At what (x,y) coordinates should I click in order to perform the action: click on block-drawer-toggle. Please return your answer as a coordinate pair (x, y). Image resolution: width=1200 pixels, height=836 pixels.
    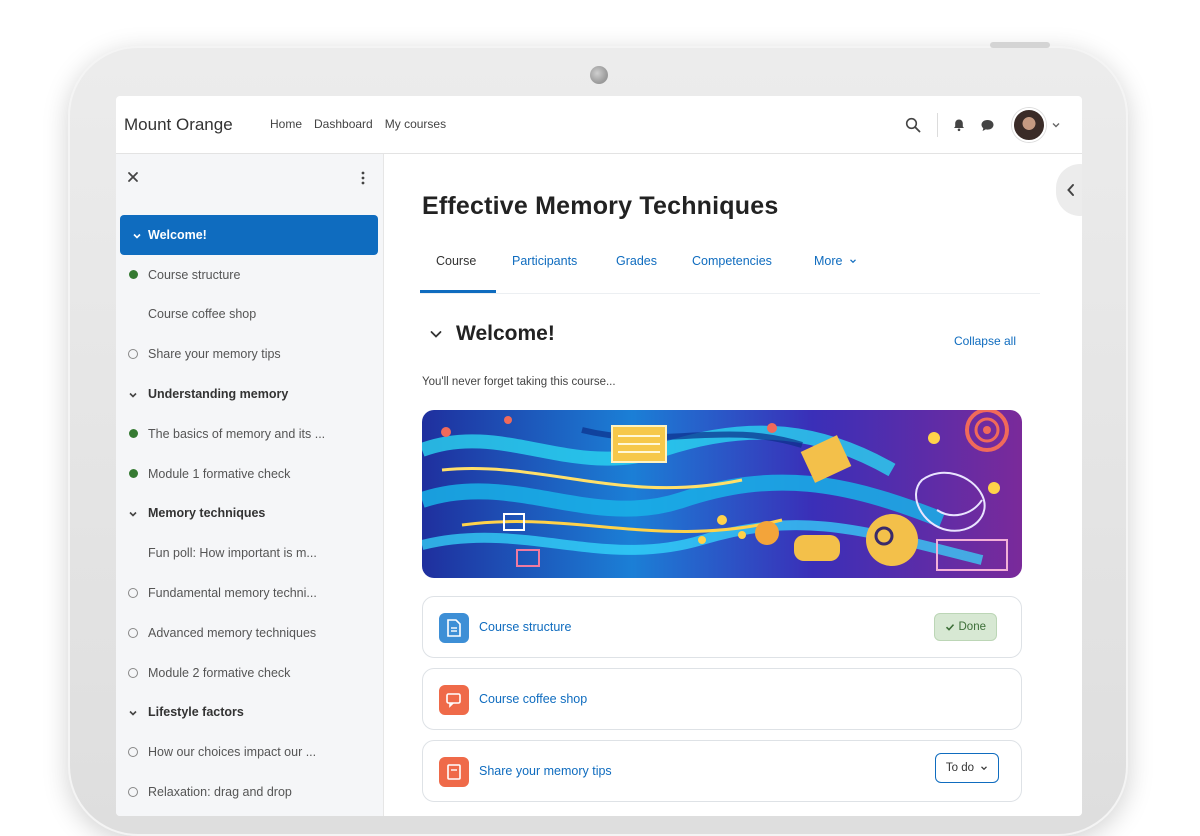
    Looking at the image, I should click on (1069, 190).